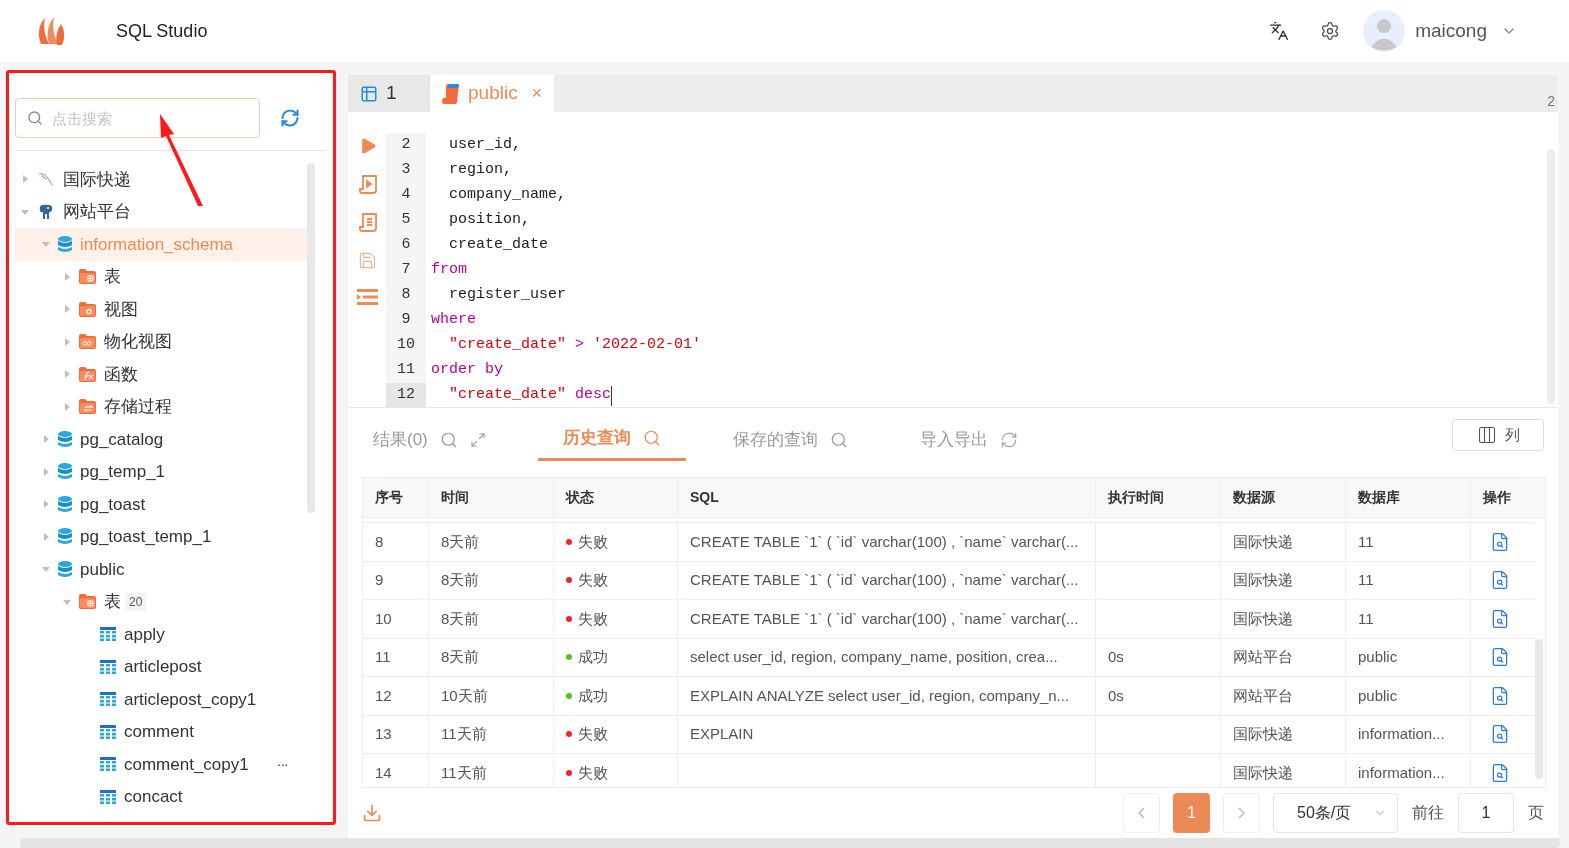  I want to click on previous-page-button, so click(1141, 813).